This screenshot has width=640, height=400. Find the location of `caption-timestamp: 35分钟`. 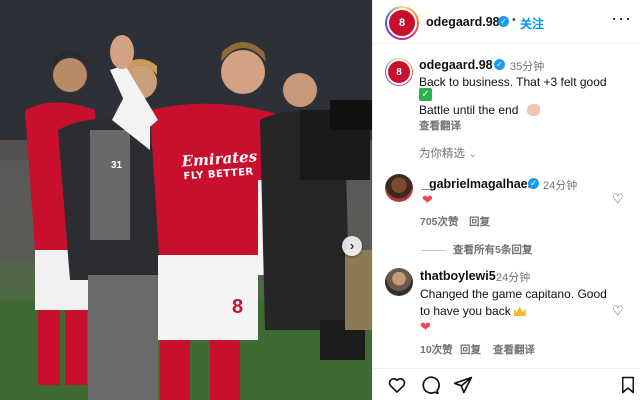

caption-timestamp: 35分钟 is located at coordinates (527, 66).